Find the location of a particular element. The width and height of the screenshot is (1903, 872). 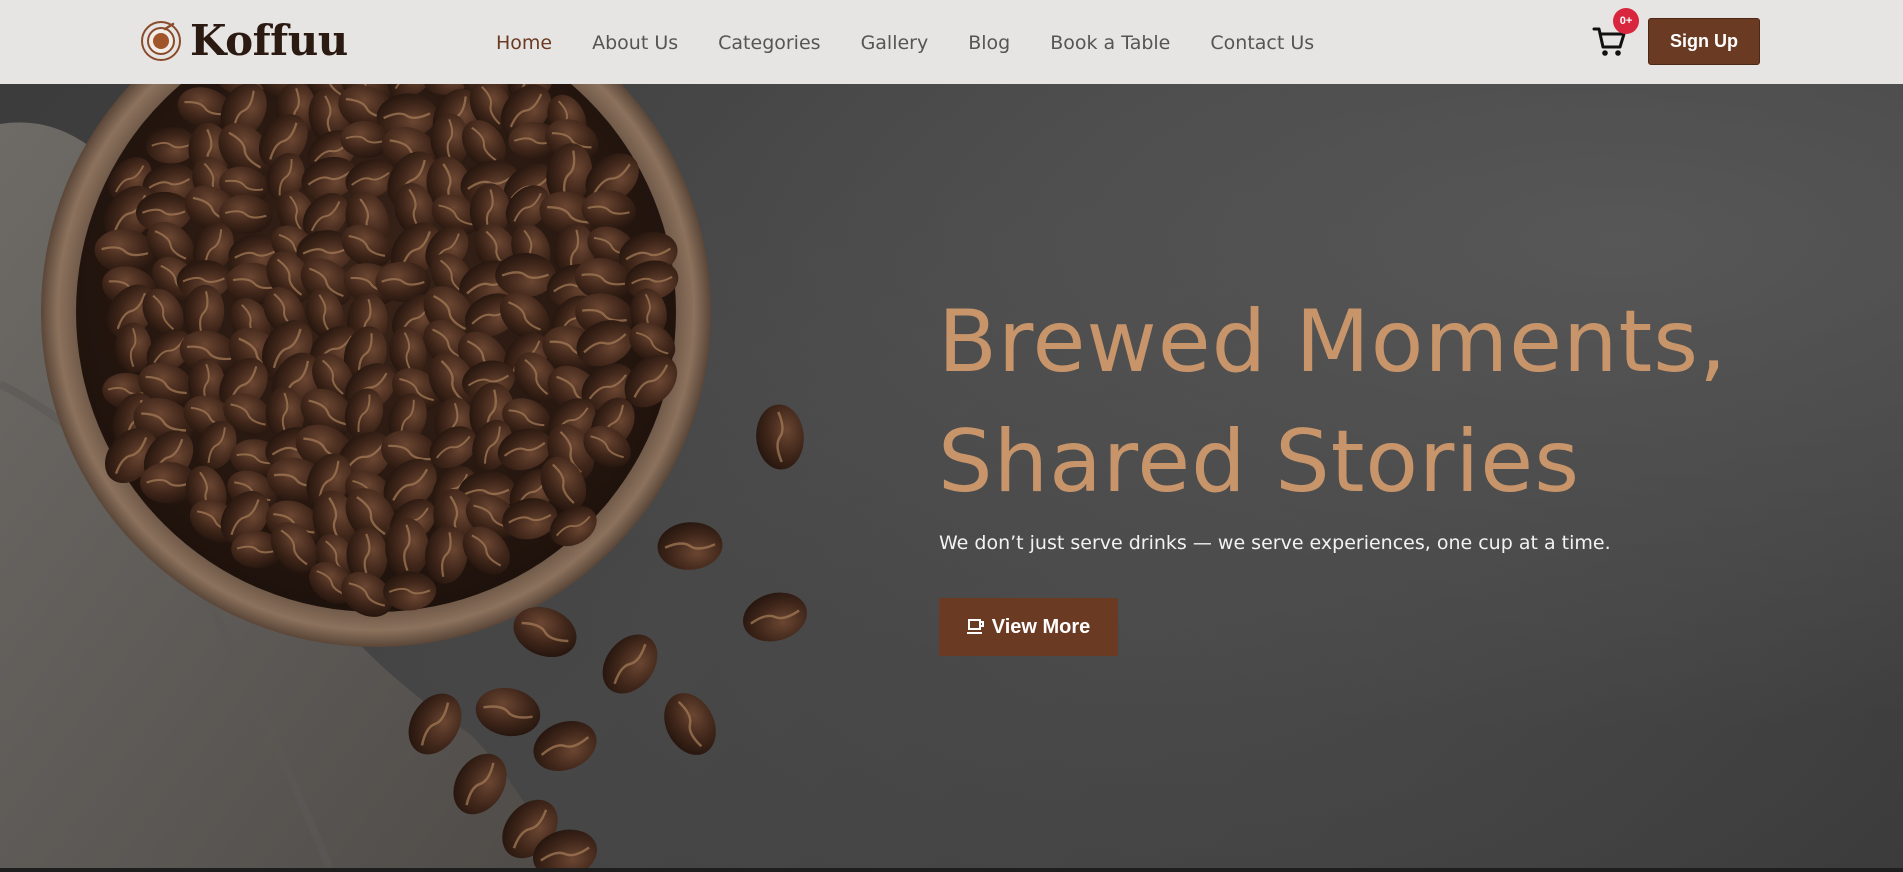

coffee-cup-icon is located at coordinates (975, 626).